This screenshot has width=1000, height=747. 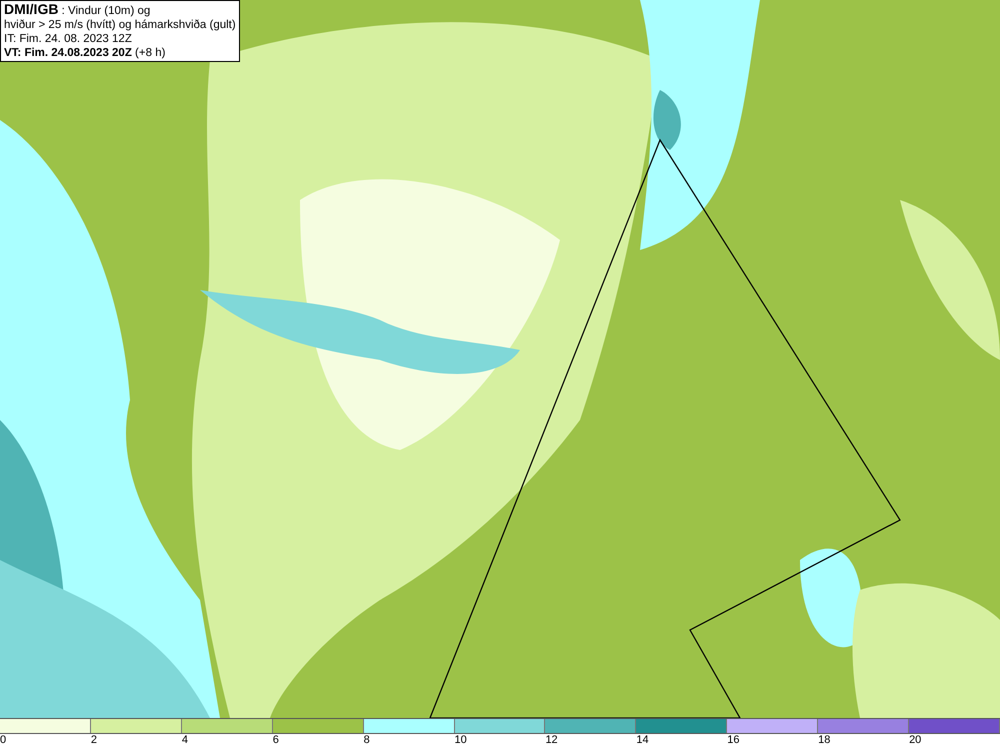 I want to click on legend-label: 16, so click(x=733, y=740).